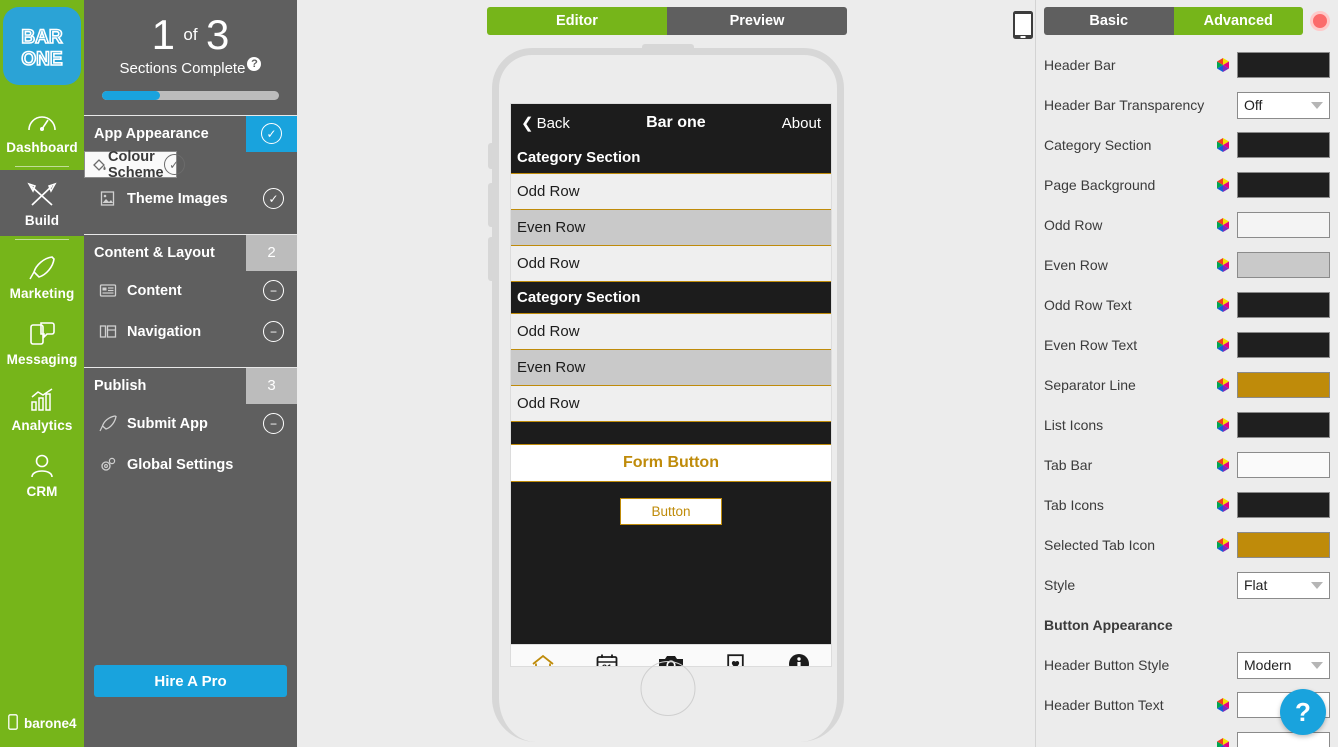  Describe the element at coordinates (190, 464) in the screenshot. I see `sidebar-item-global-settings: Global Settings` at that location.